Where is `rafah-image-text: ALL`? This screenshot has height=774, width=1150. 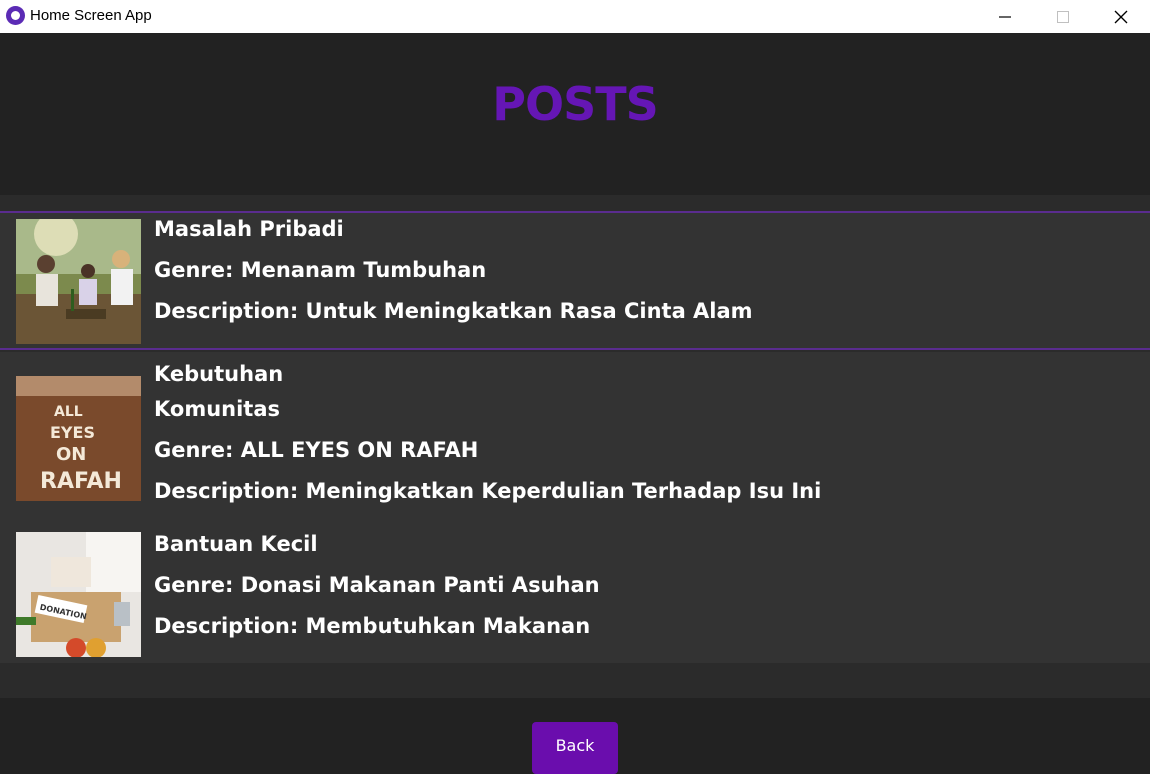
rafah-image-text: ALL is located at coordinates (68, 412).